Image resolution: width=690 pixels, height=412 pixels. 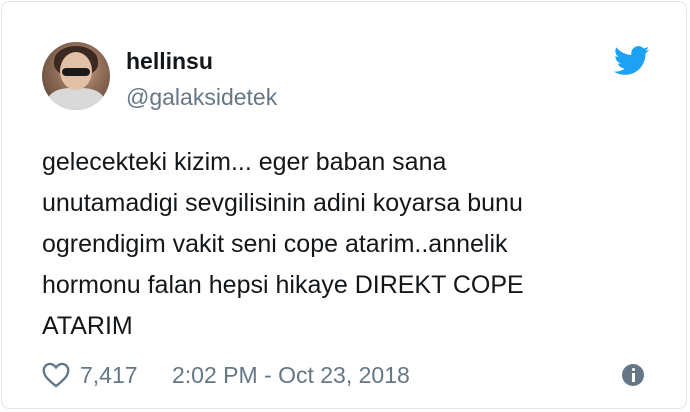 I want to click on tweet-text-line: ATARIM, so click(x=87, y=326).